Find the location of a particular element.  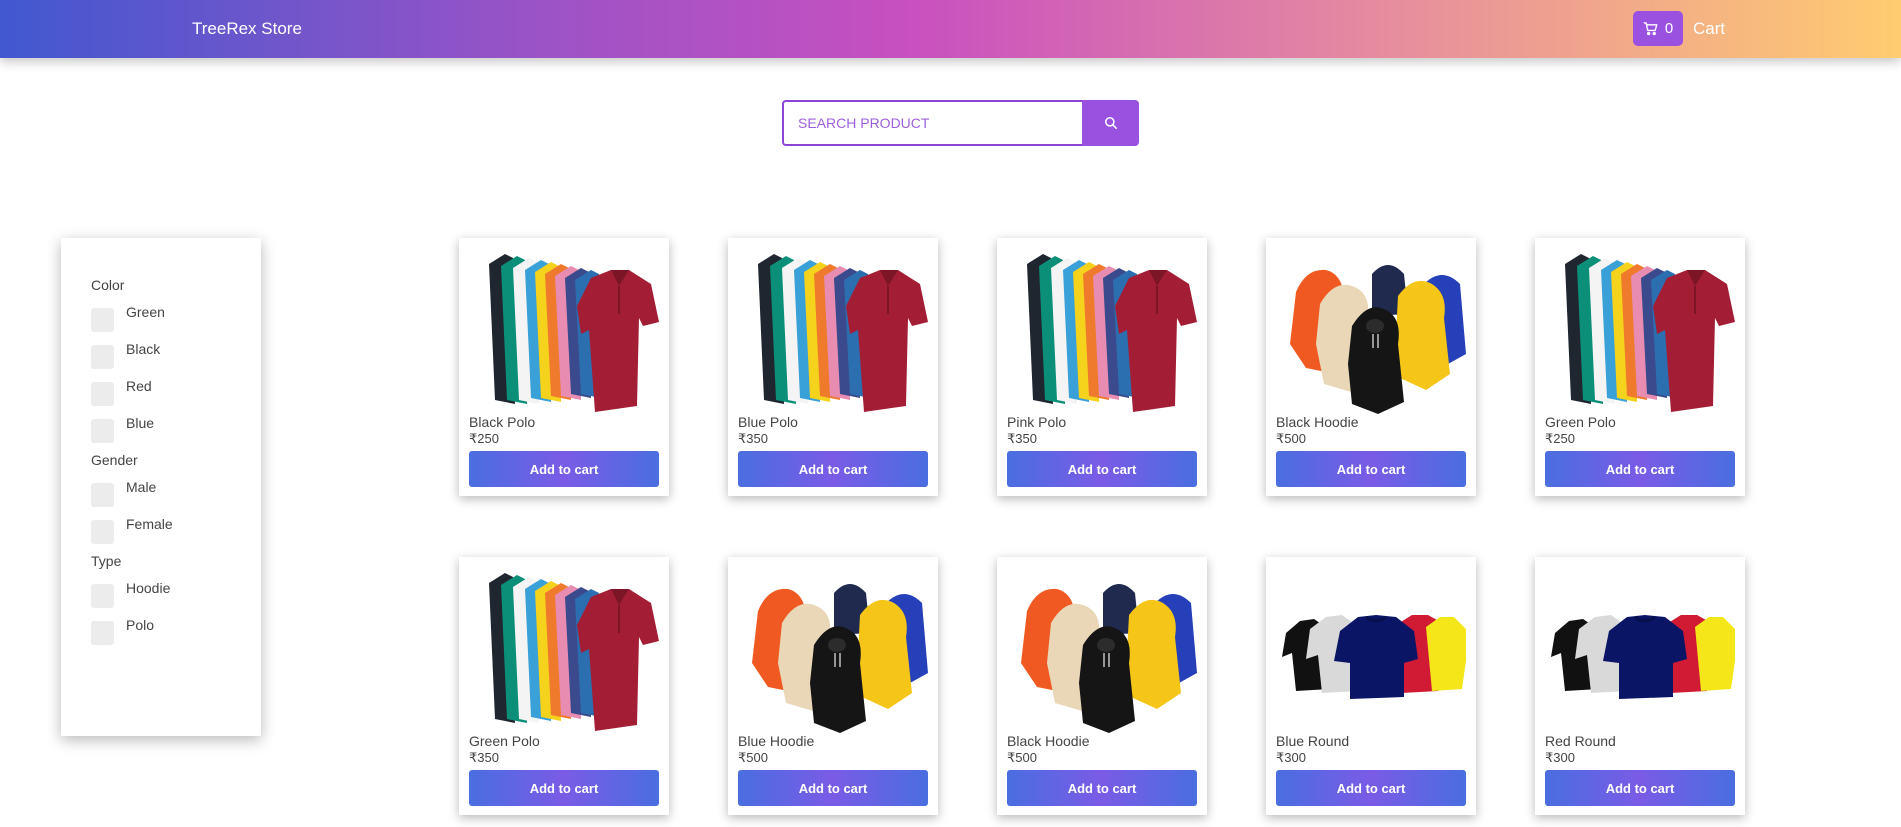

filter-heading-color: Color is located at coordinates (108, 285).